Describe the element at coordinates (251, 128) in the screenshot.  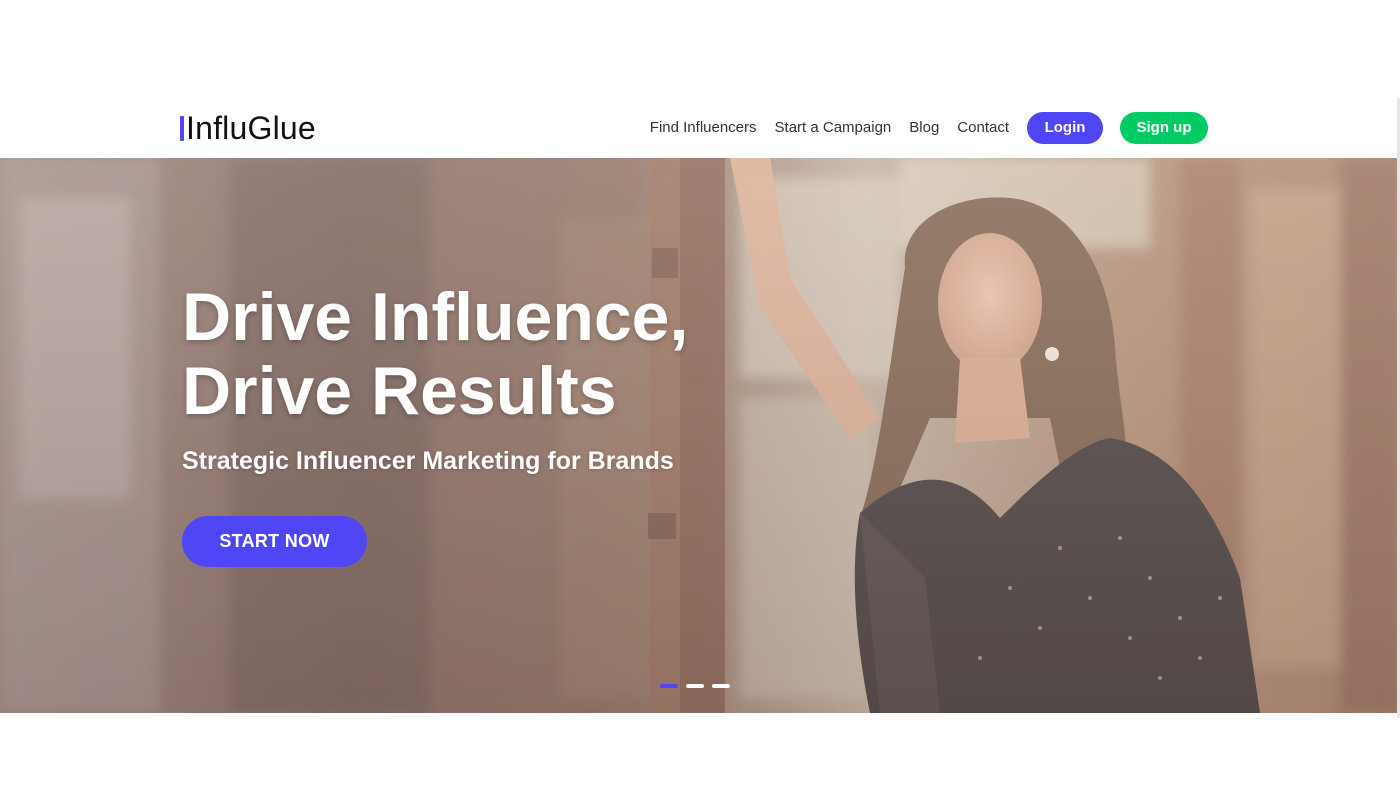
I see `logo-text: InfluGlue` at that location.